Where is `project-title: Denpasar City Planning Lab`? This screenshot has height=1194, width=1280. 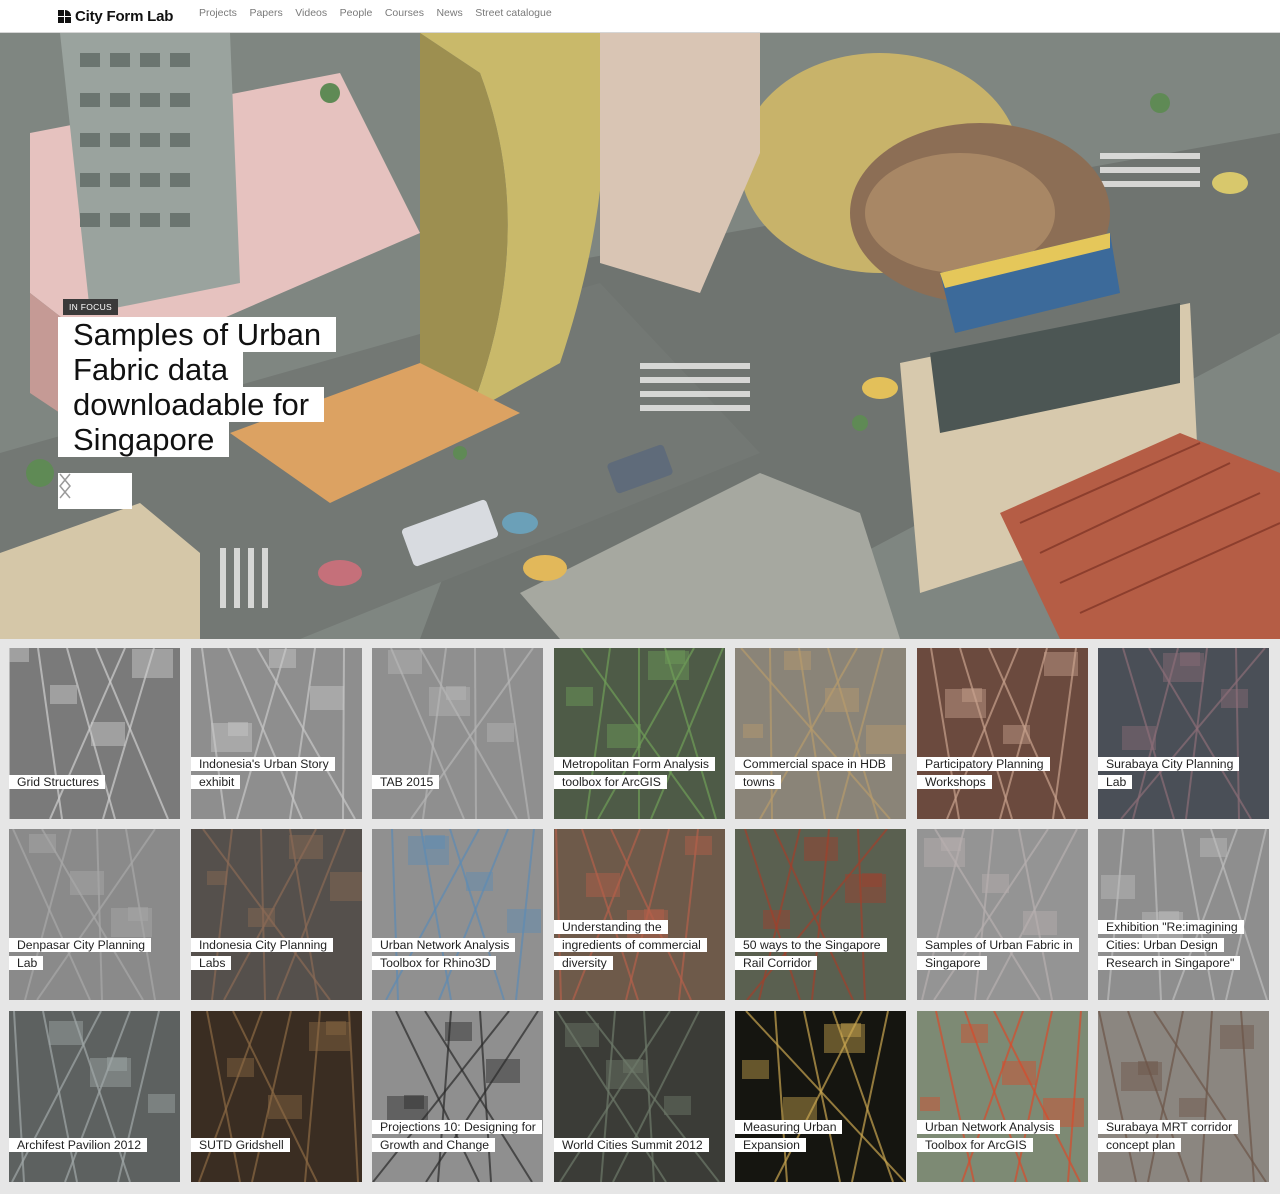
project-title: Denpasar City Planning Lab is located at coordinates (80, 954).